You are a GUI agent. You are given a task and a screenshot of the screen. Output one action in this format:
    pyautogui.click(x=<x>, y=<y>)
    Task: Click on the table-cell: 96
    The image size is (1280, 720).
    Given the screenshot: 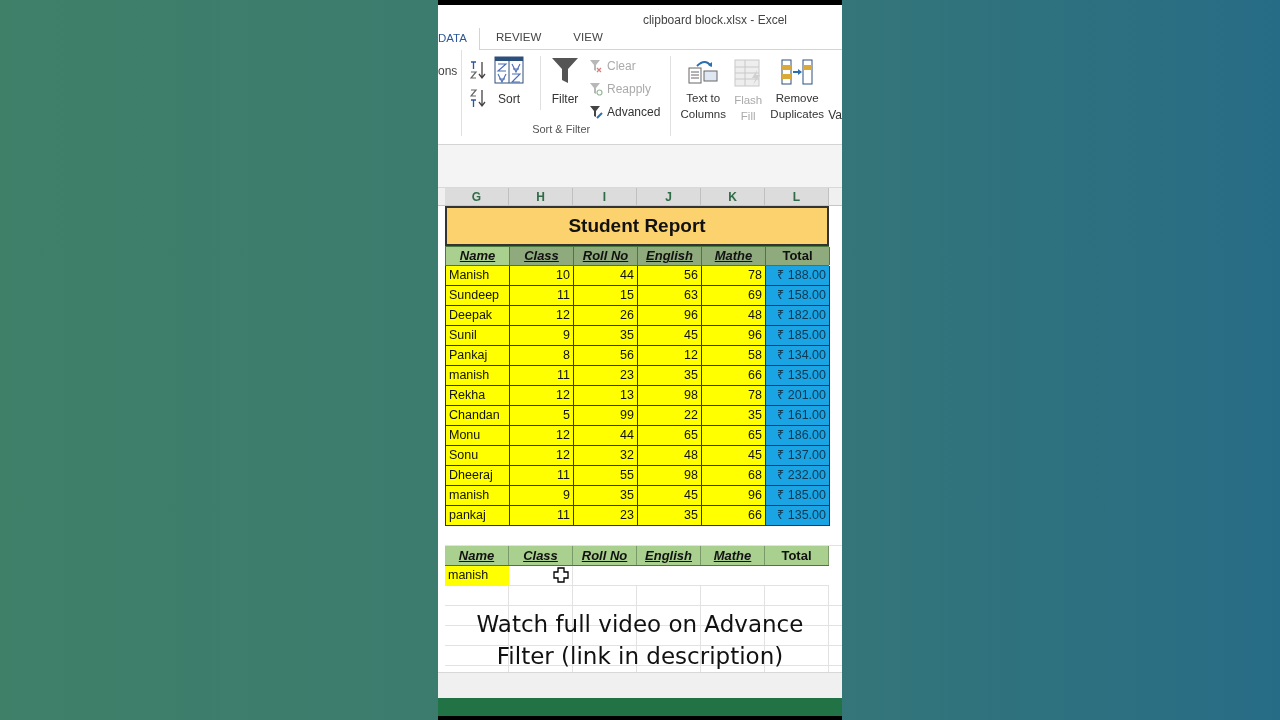 What is the action you would take?
    pyautogui.click(x=734, y=496)
    